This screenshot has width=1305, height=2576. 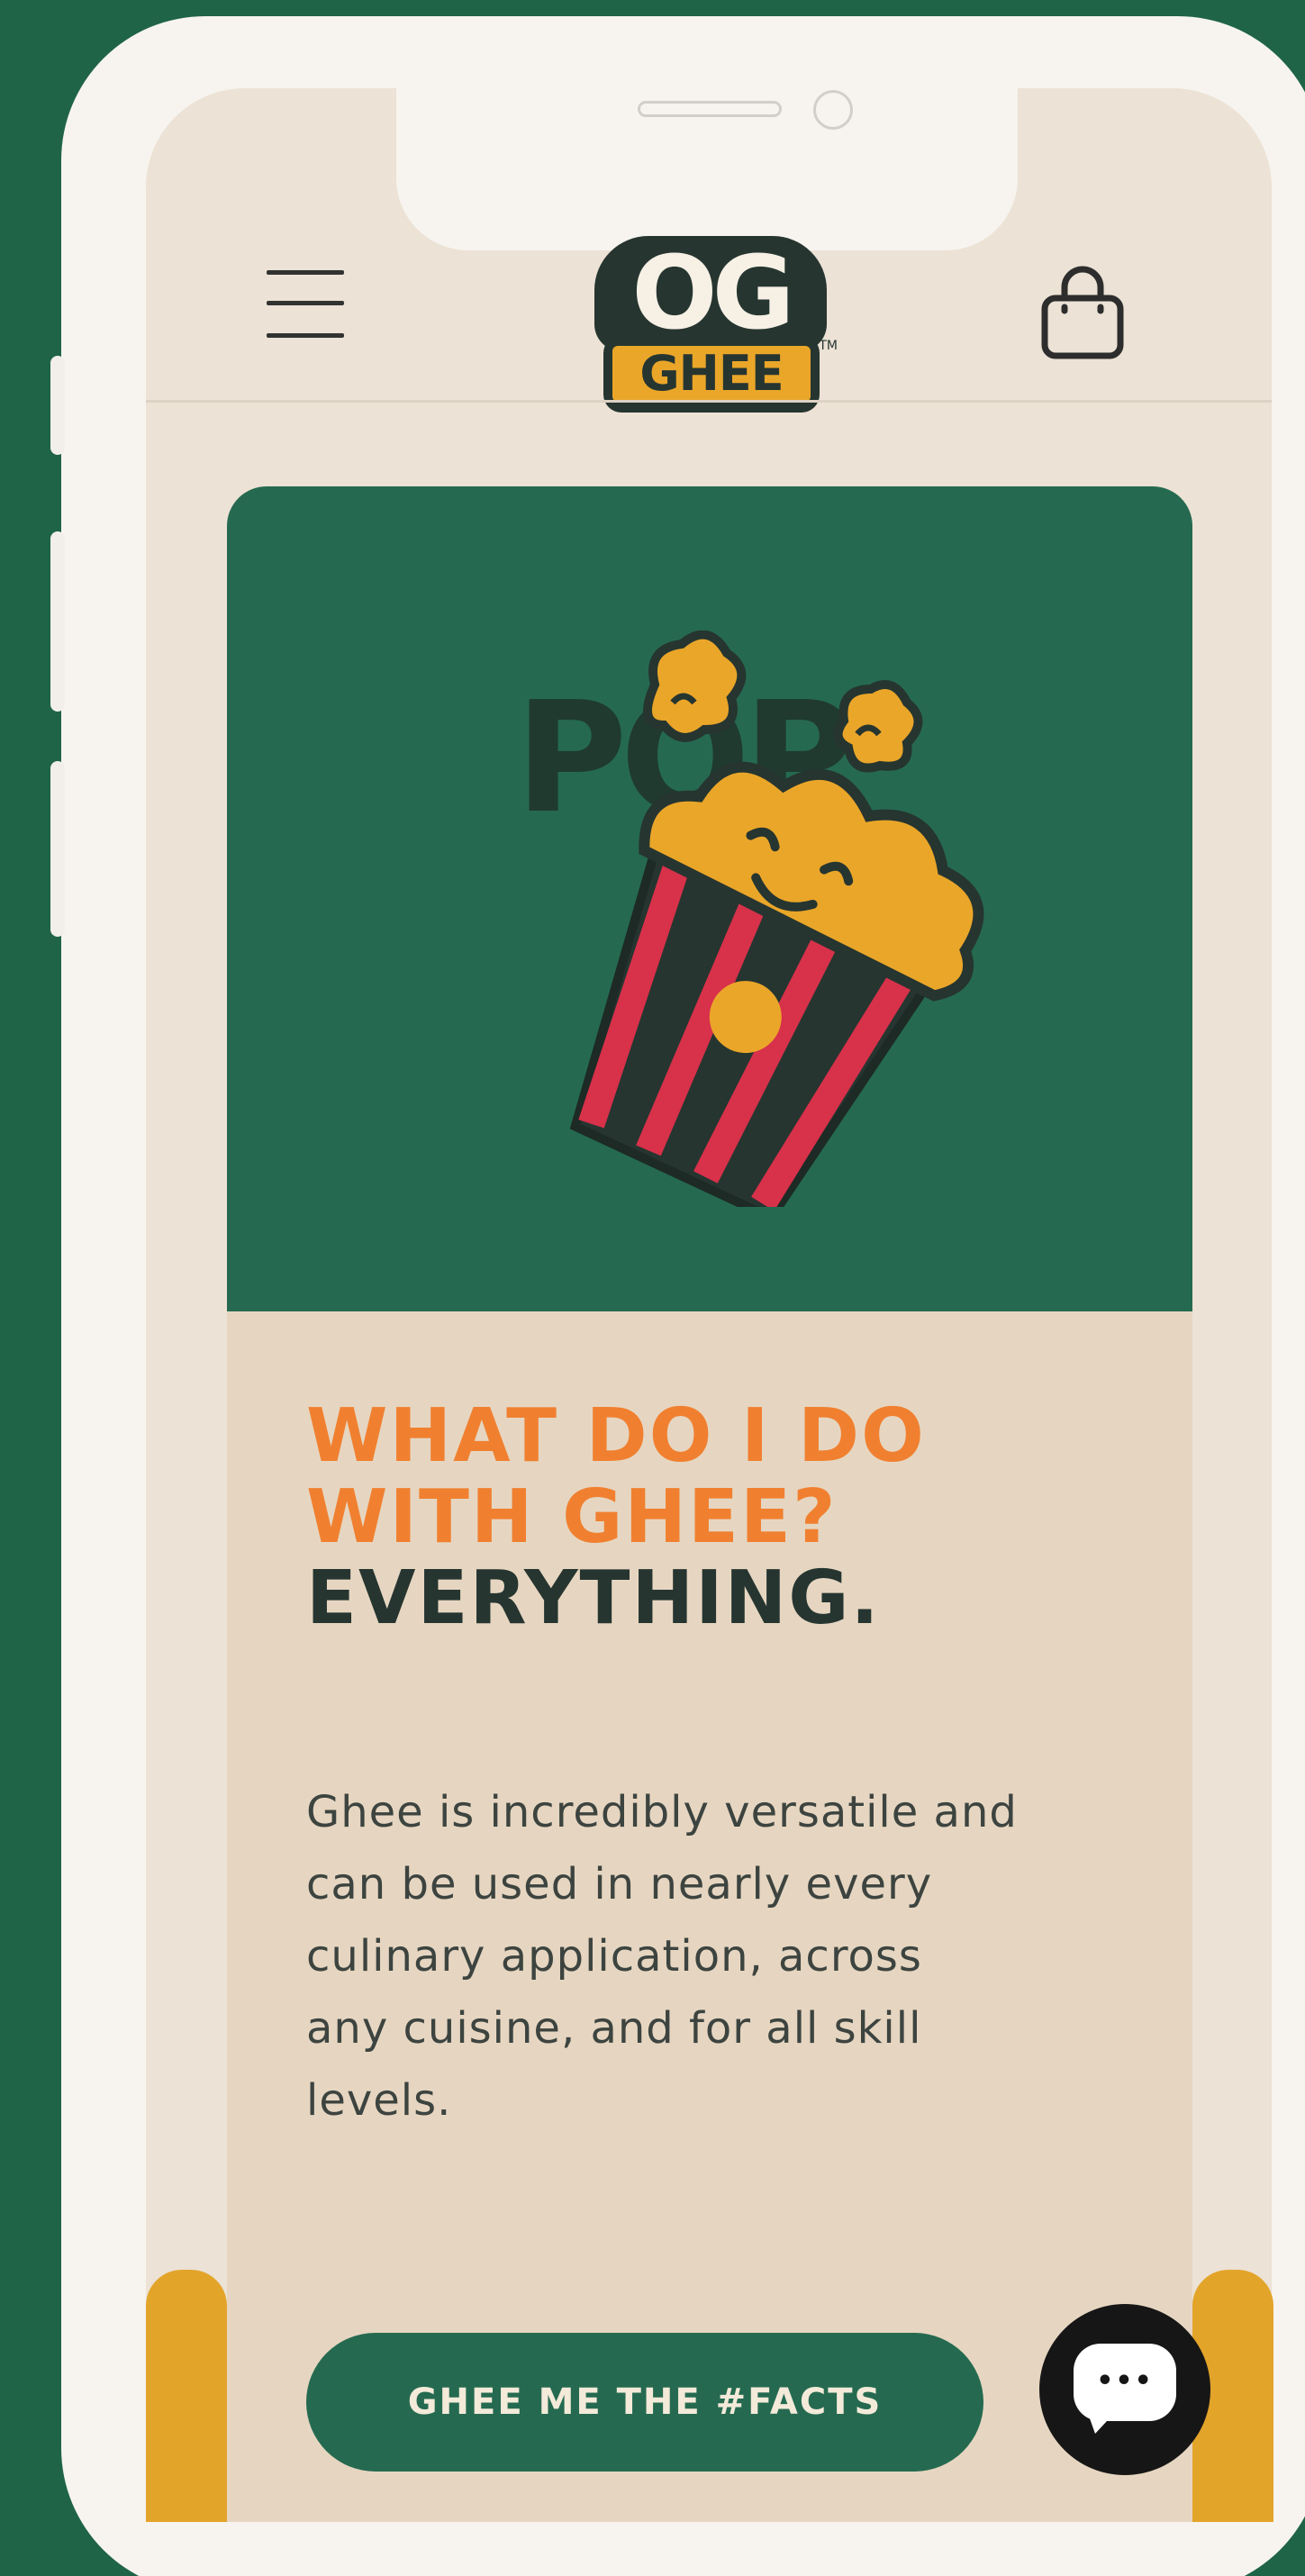 I want to click on body-line: any cuisine, and for all skill, so click(x=614, y=2029).